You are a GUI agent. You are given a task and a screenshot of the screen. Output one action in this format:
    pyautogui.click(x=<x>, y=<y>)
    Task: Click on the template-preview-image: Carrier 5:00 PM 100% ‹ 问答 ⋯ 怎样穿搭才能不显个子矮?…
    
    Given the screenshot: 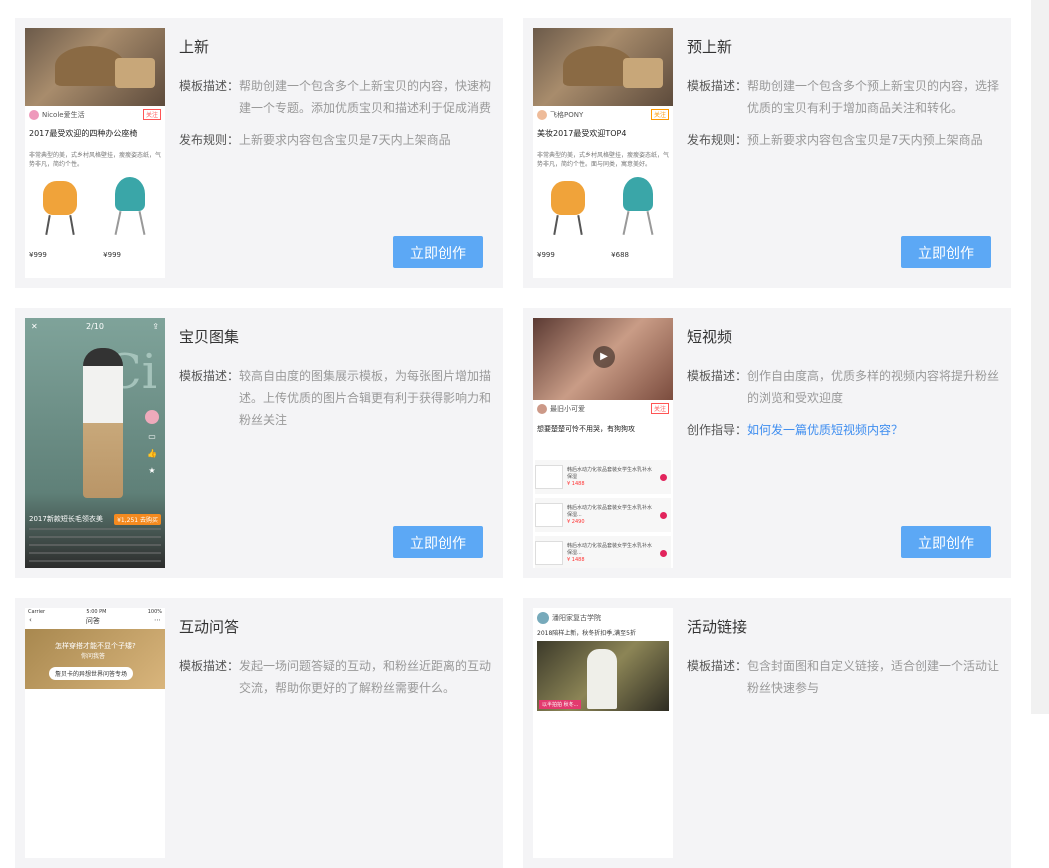 What is the action you would take?
    pyautogui.click(x=95, y=733)
    